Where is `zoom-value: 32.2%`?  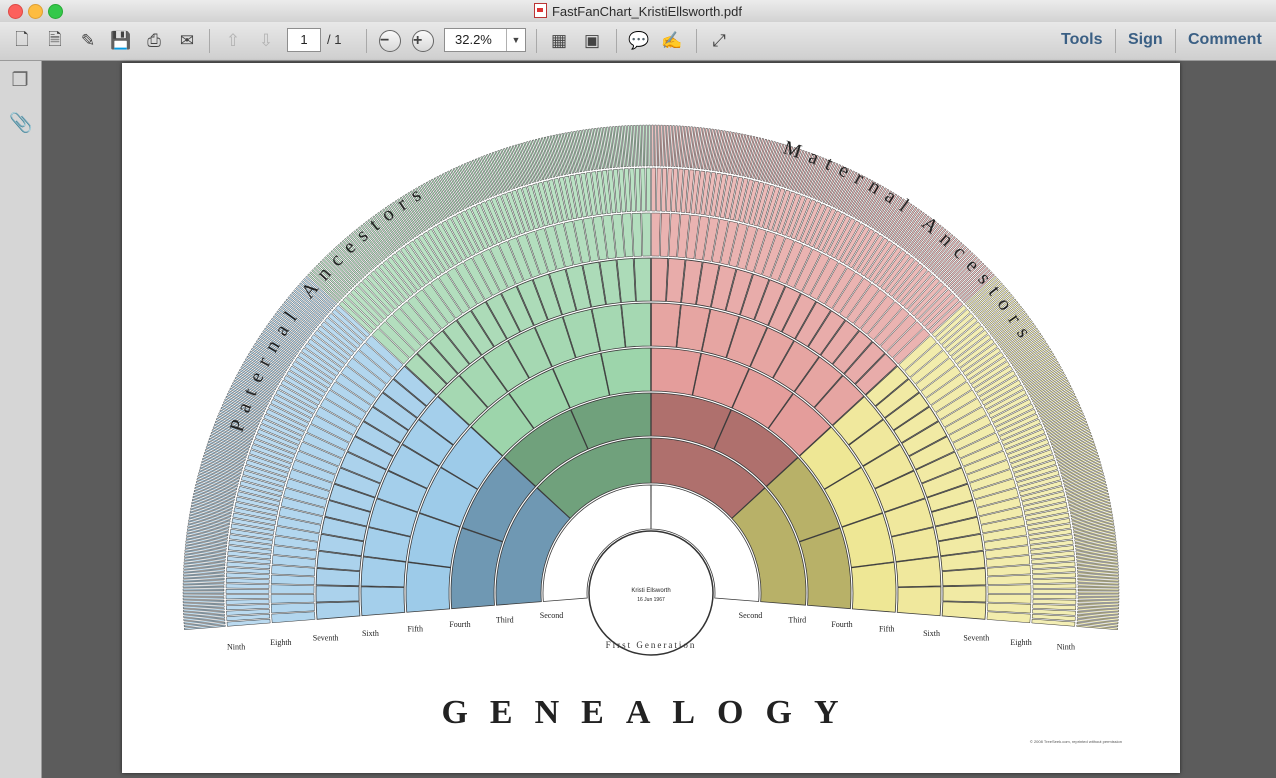 zoom-value: 32.2% is located at coordinates (473, 39).